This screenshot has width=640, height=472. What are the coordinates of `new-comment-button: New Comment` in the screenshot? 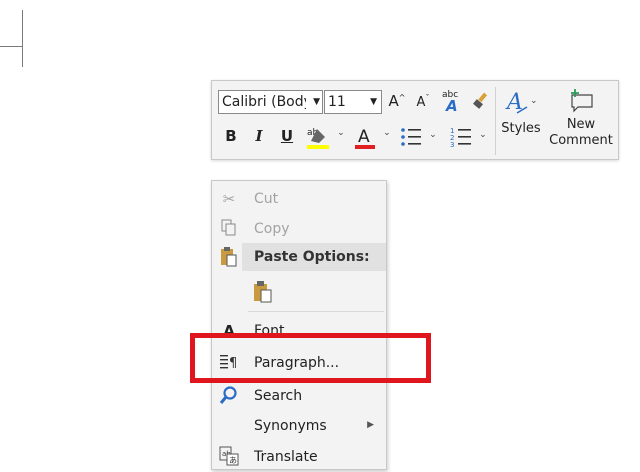 It's located at (581, 121).